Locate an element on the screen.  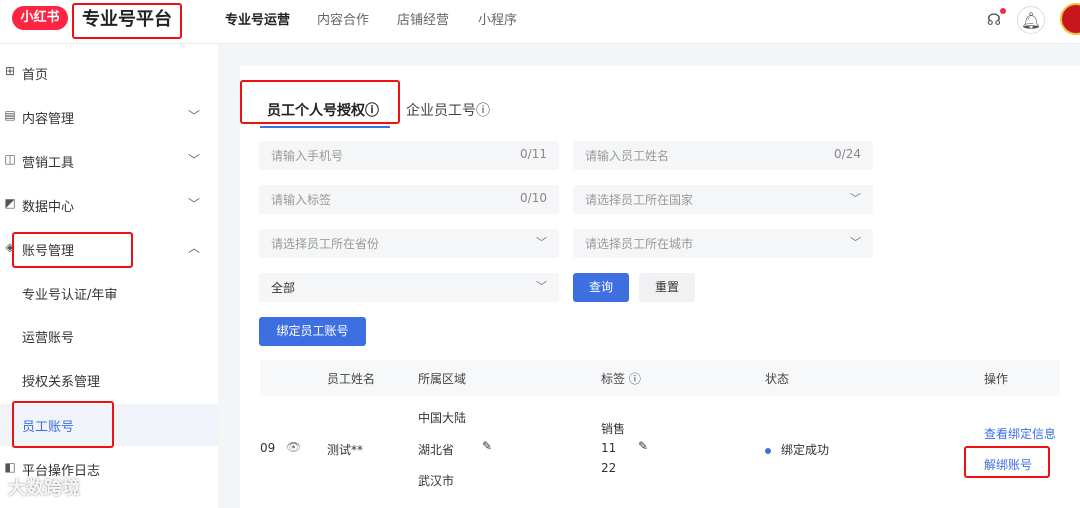
sidebar-item-data-center: ◩ 数据中心 ﹀ is located at coordinates (109, 206).